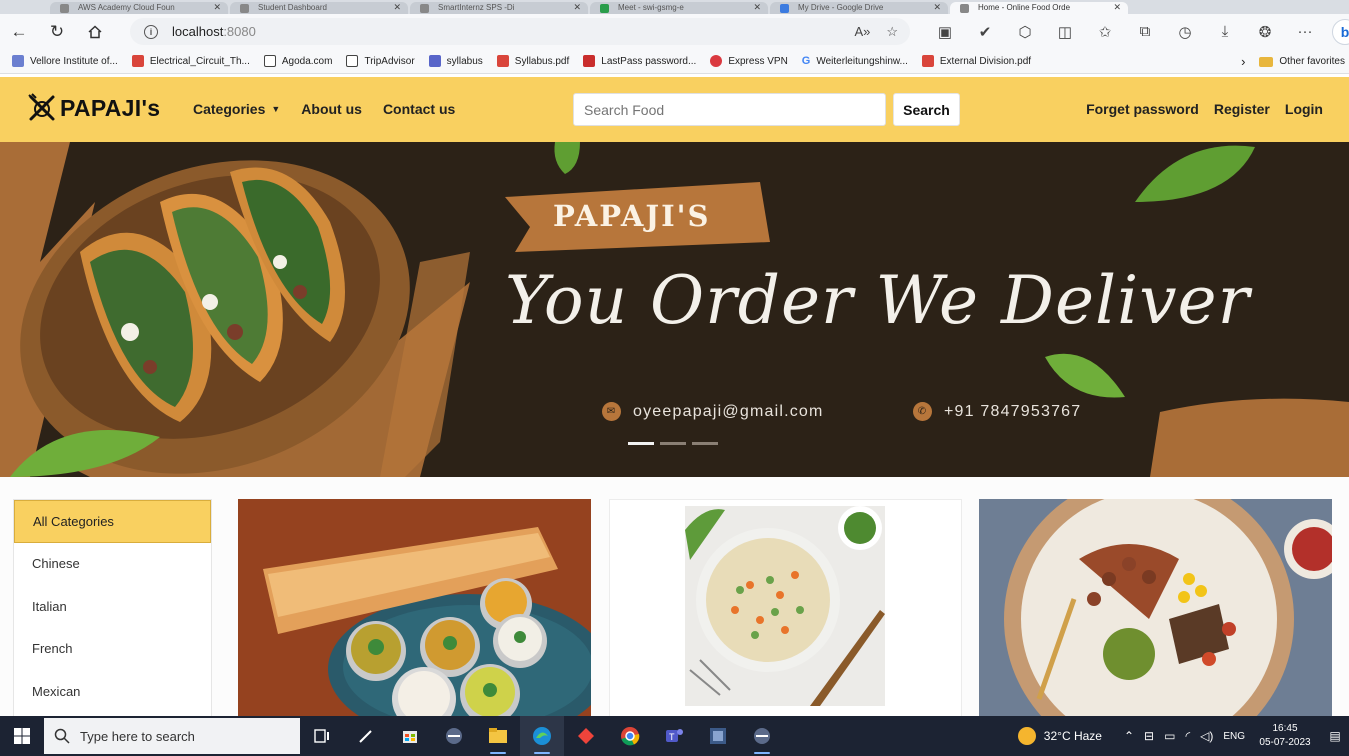 This screenshot has height=756, width=1349. Describe the element at coordinates (366, 736) in the screenshot. I see `pen-app-icon` at that location.